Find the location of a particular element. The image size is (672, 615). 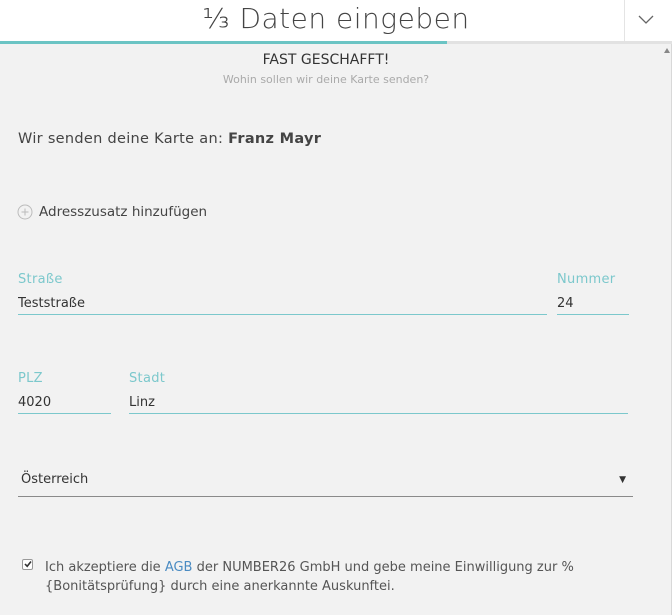

zip-field: PLZ is located at coordinates (64, 392).